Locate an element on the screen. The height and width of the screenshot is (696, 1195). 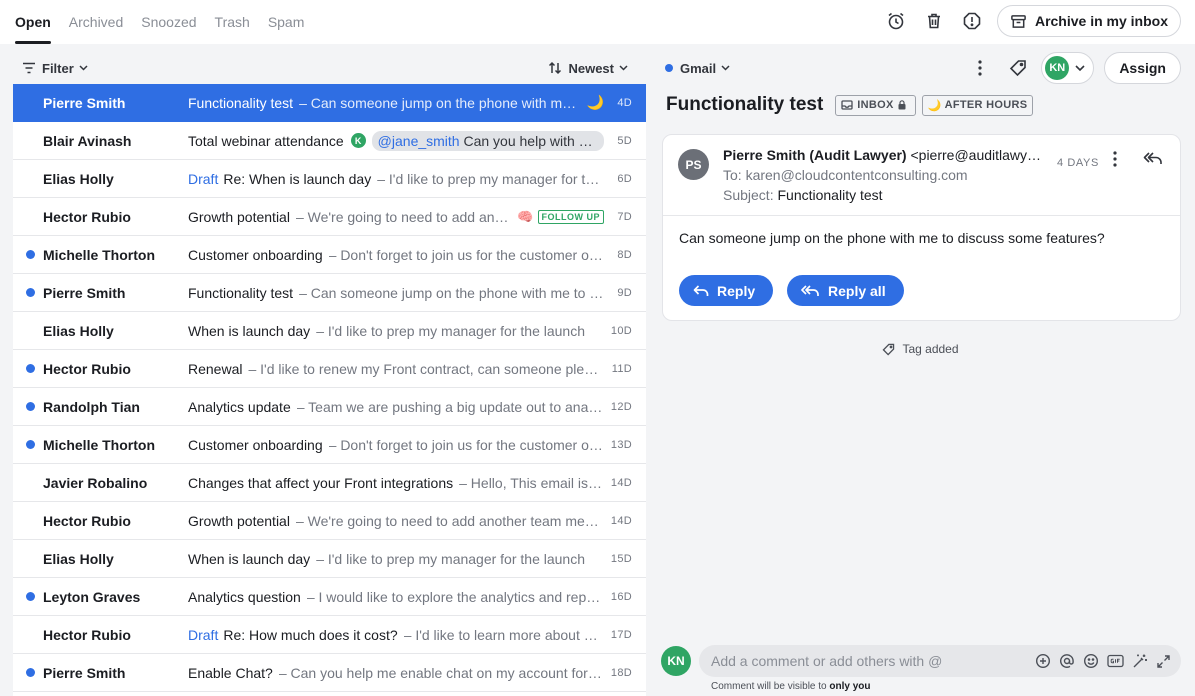
tab-spam: Spam is located at coordinates (286, 22).